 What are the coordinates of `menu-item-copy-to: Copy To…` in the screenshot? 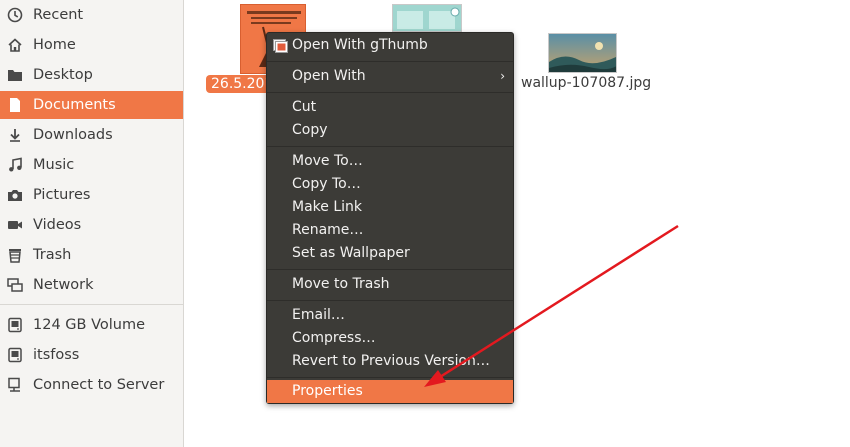 It's located at (390, 184).